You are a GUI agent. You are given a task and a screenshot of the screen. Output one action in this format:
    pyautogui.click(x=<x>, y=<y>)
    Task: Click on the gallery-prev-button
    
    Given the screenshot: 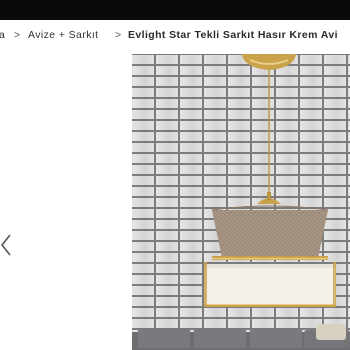 What is the action you would take?
    pyautogui.click(x=7, y=245)
    